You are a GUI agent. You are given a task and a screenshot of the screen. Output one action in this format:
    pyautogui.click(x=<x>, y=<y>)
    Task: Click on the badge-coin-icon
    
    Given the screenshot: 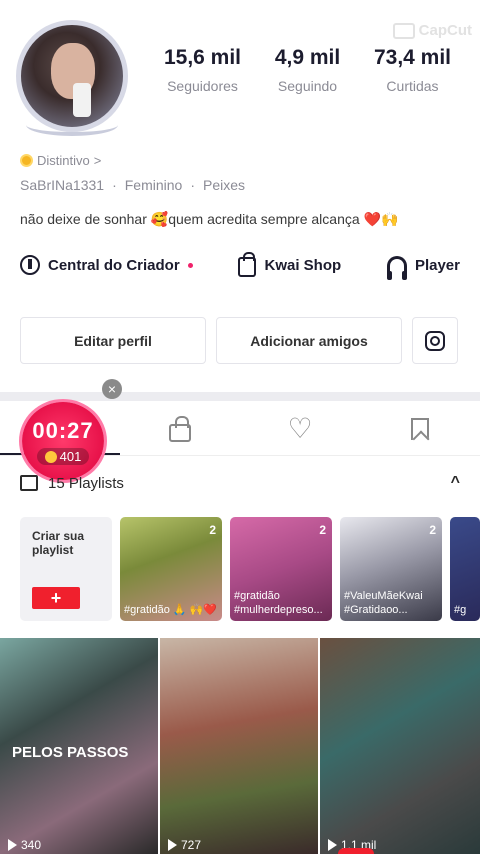 What is the action you would take?
    pyautogui.click(x=26, y=160)
    